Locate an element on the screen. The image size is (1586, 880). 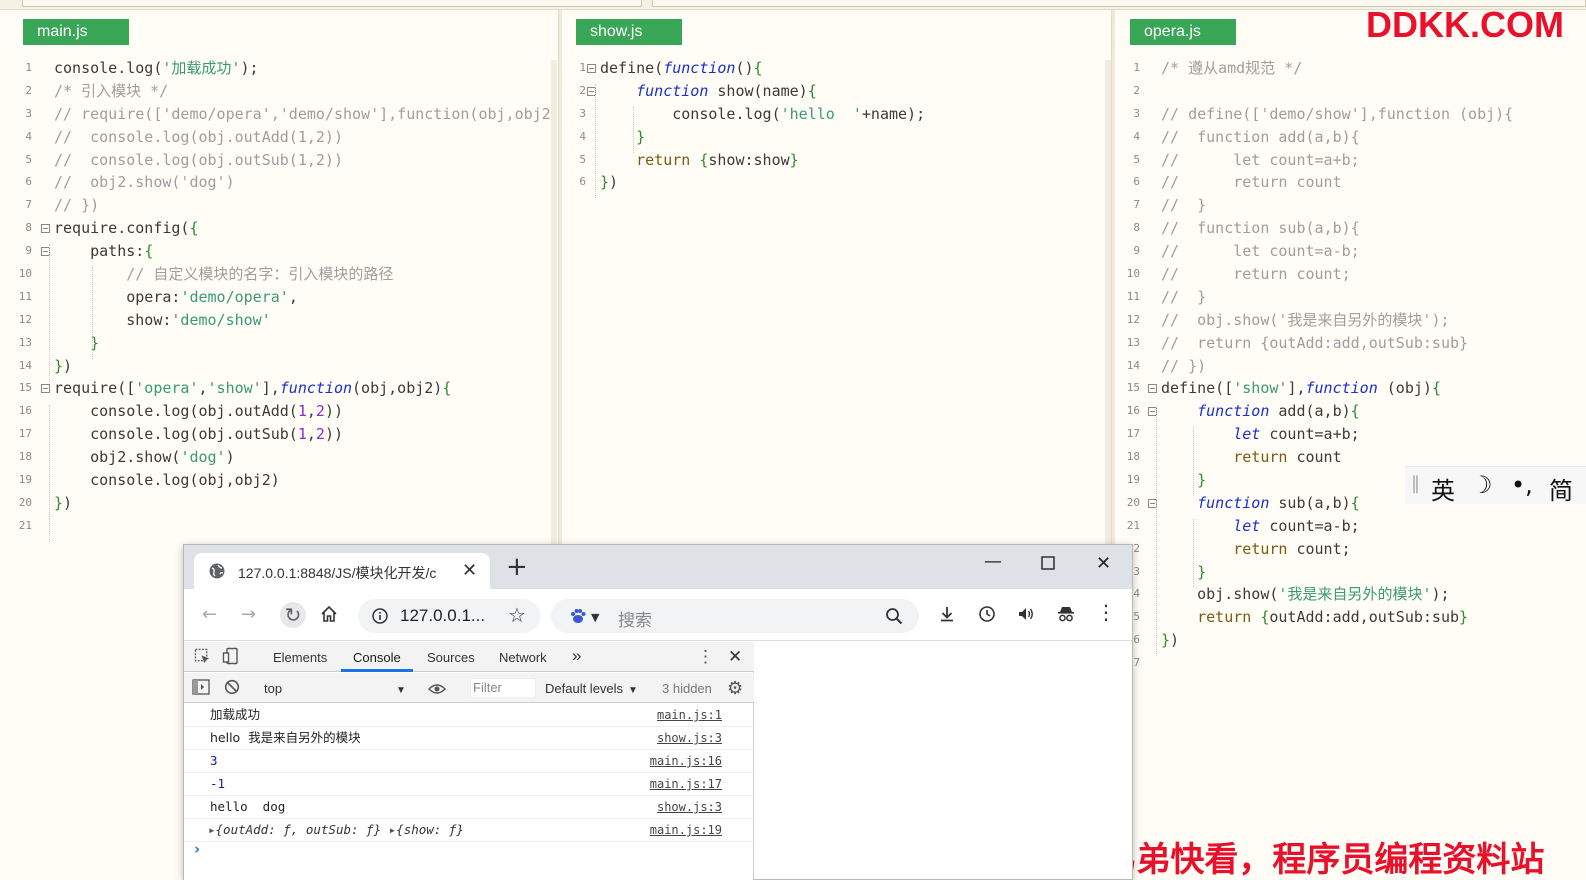
line-number: 17 is located at coordinates (20, 434).